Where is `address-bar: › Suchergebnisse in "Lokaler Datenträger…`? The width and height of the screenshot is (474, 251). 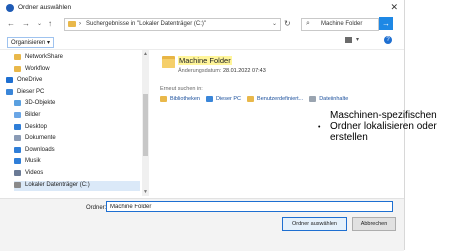
address-bar: › Suchergebnisse in "Lokaler Datenträger… is located at coordinates (172, 24).